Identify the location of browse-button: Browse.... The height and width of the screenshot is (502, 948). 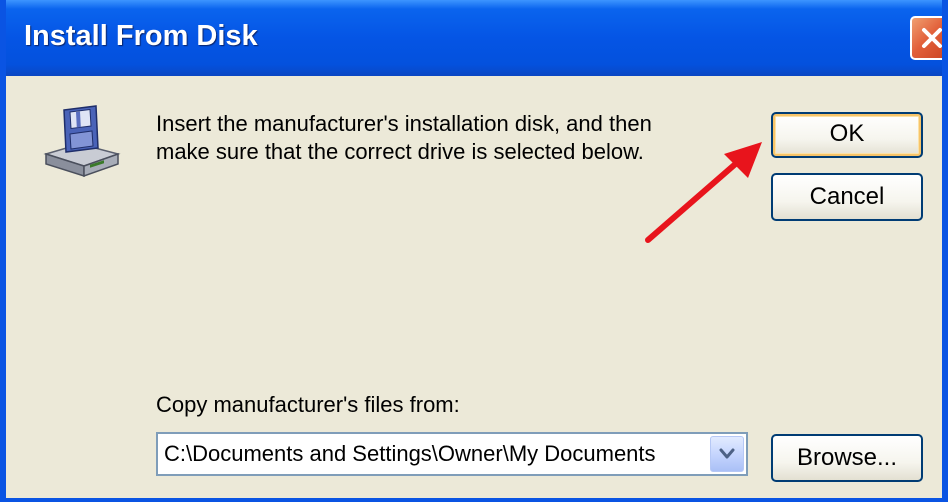
(847, 458).